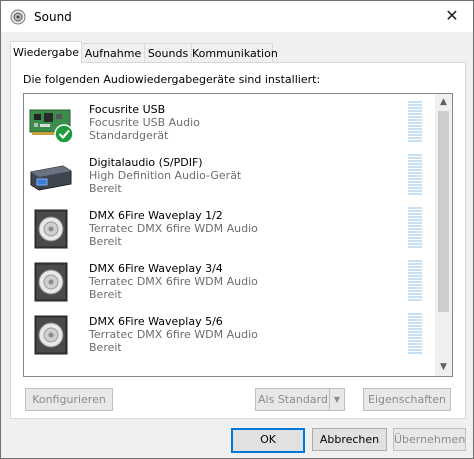  Describe the element at coordinates (69, 399) in the screenshot. I see `configure-button: Konfigurieren` at that location.